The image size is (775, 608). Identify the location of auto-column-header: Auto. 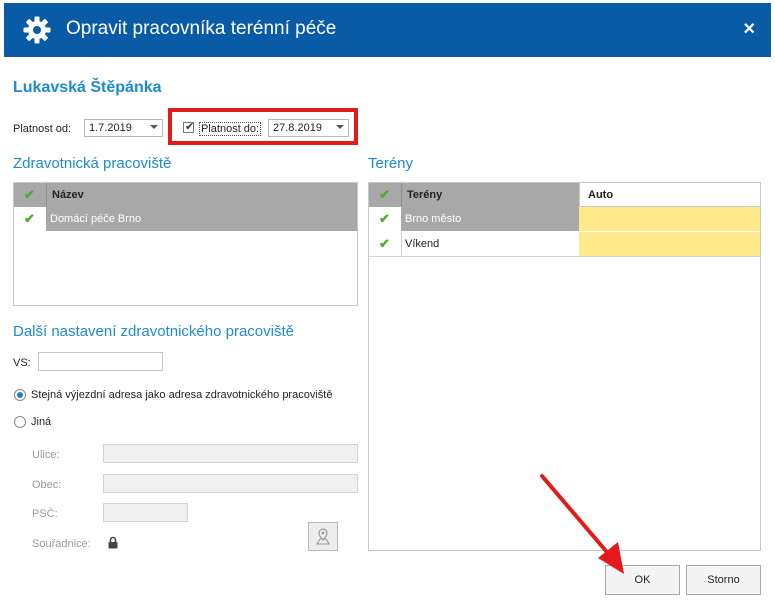
(669, 195).